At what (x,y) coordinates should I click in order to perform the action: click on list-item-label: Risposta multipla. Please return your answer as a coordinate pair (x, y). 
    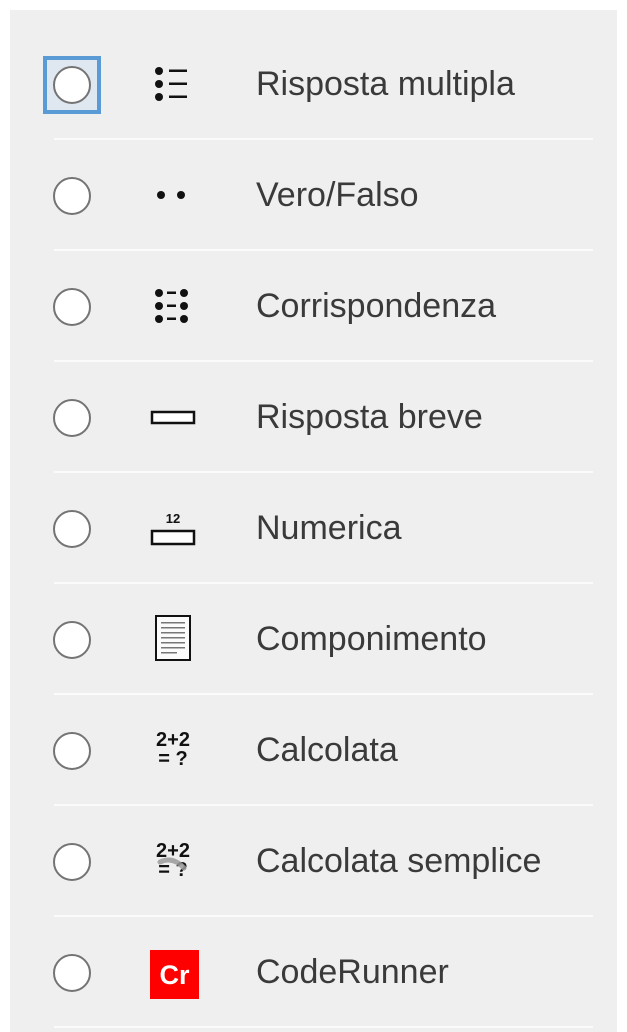
    Looking at the image, I should click on (385, 84).